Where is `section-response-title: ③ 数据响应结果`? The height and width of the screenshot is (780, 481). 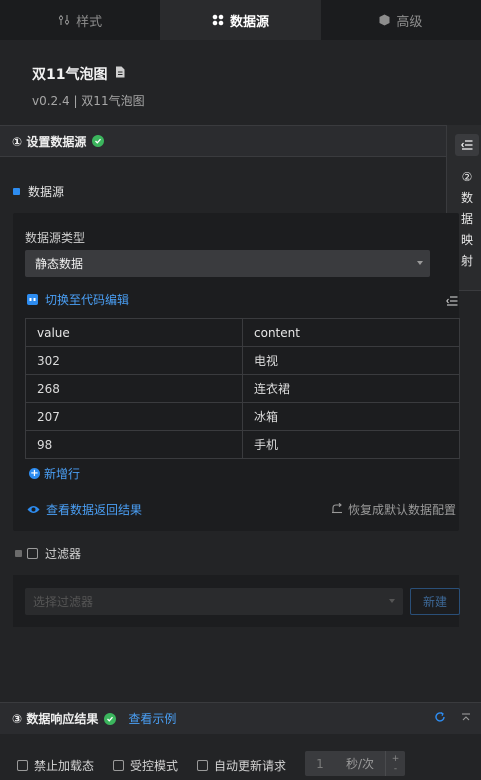
section-response-title: ③ 数据响应结果 is located at coordinates (55, 719).